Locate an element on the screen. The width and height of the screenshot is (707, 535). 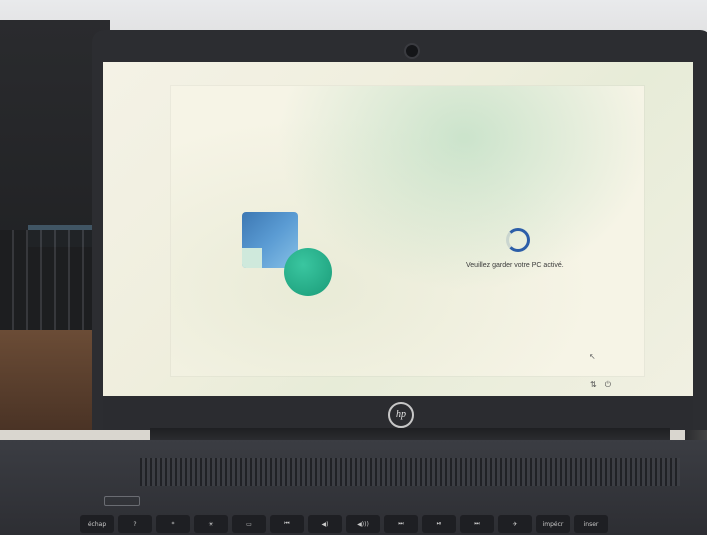
windows-setup-logo-accent is located at coordinates (252, 258).